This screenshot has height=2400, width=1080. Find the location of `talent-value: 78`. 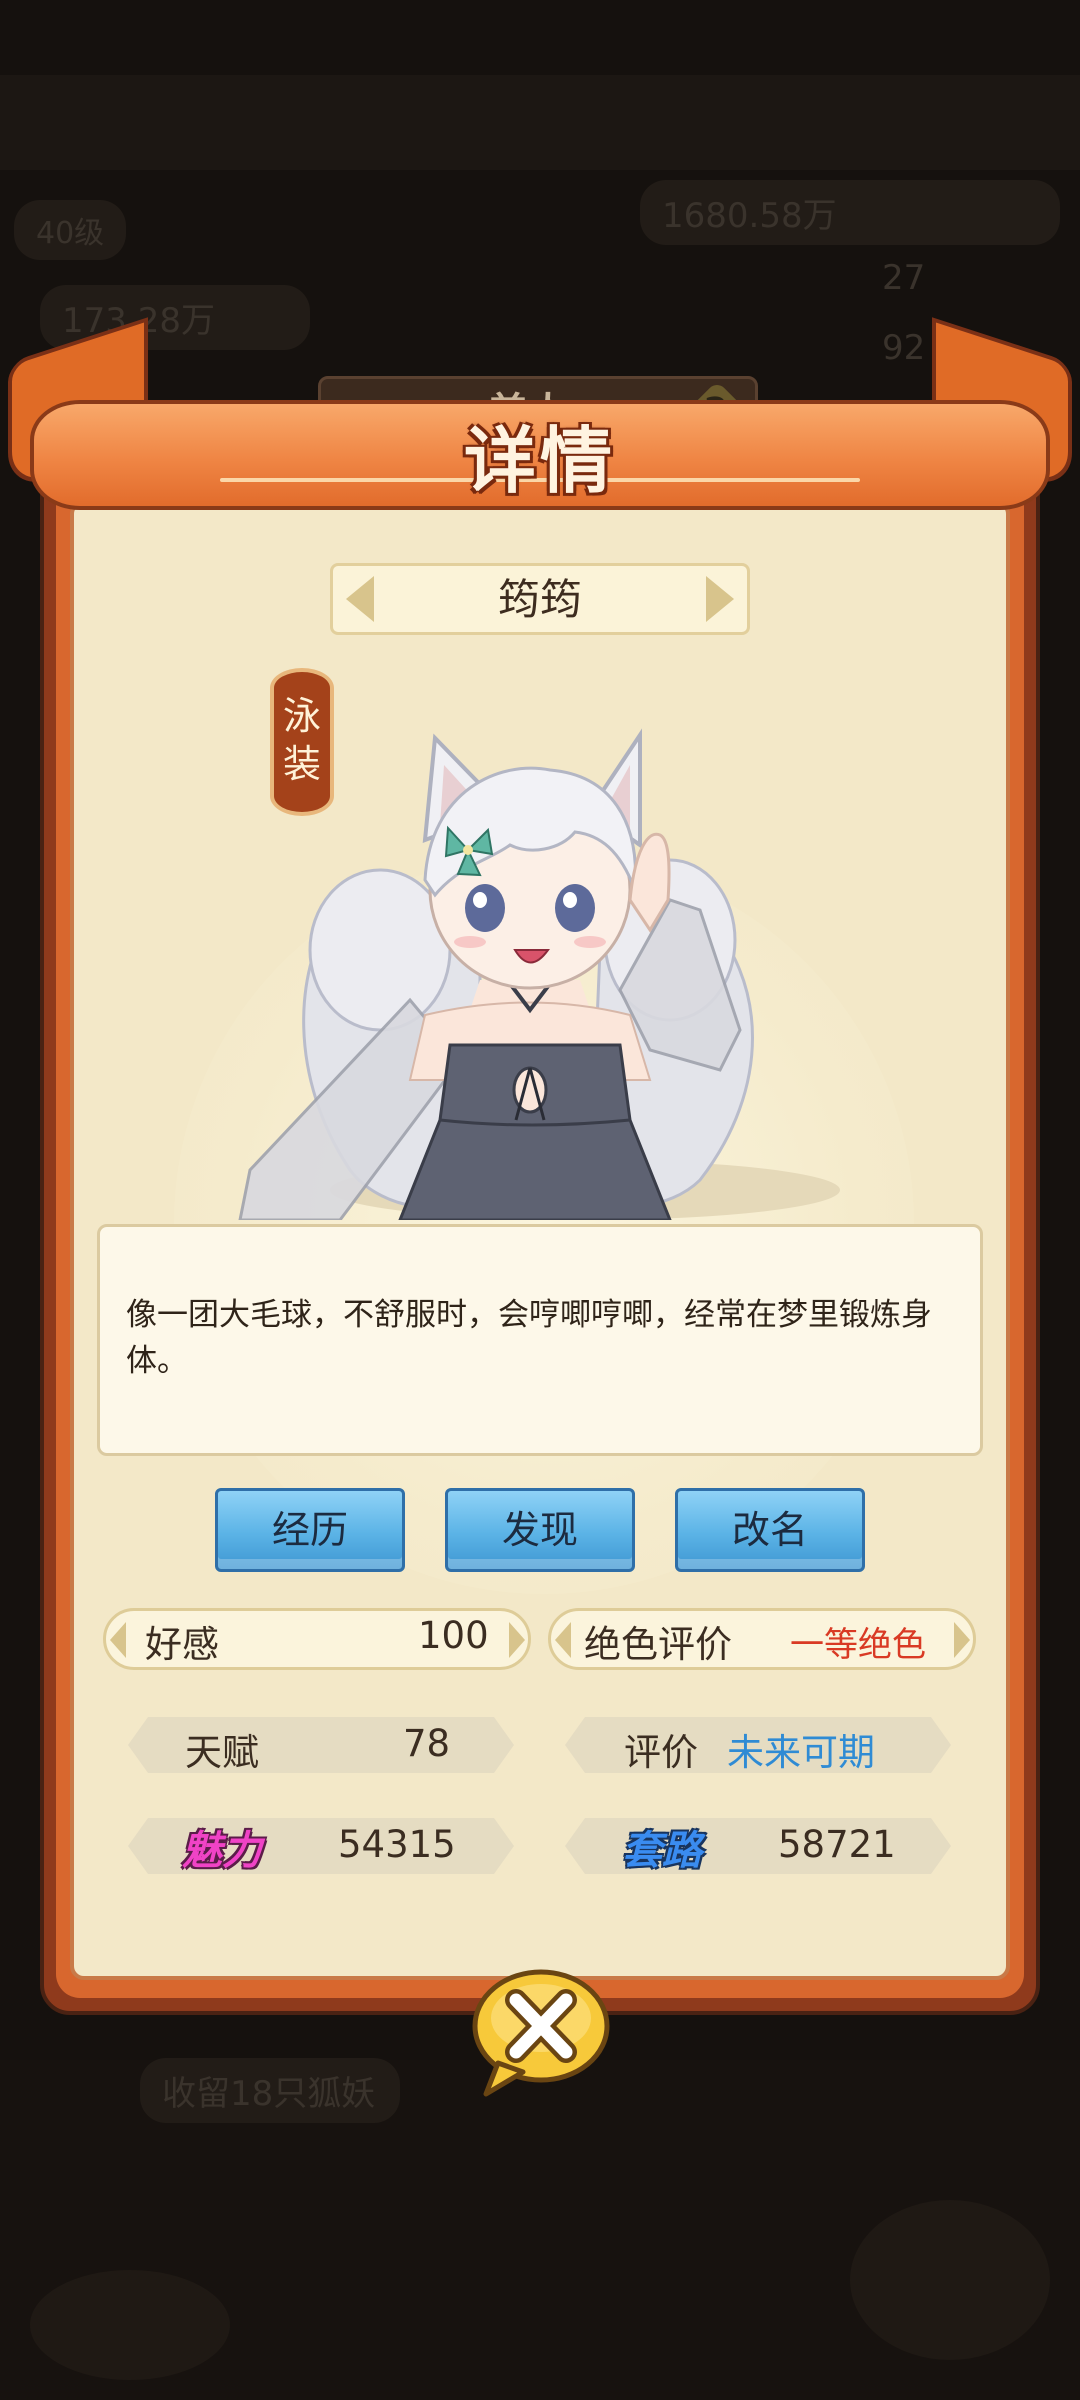

talent-value: 78 is located at coordinates (427, 1743).